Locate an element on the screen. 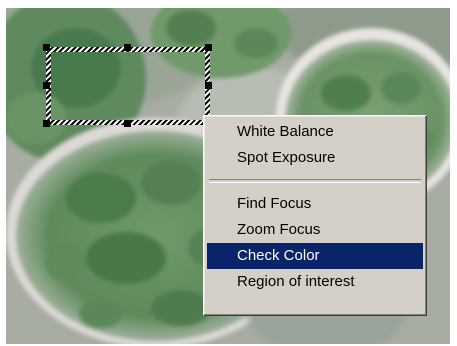 The image size is (457, 346). menu-item-zoom-focus: Zoom Focus is located at coordinates (315, 230).